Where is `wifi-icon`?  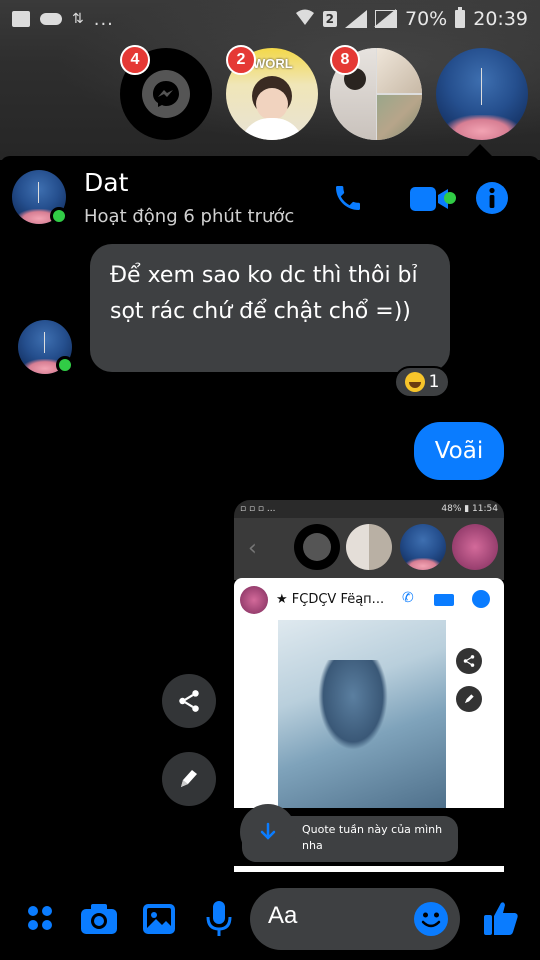 wifi-icon is located at coordinates (305, 19).